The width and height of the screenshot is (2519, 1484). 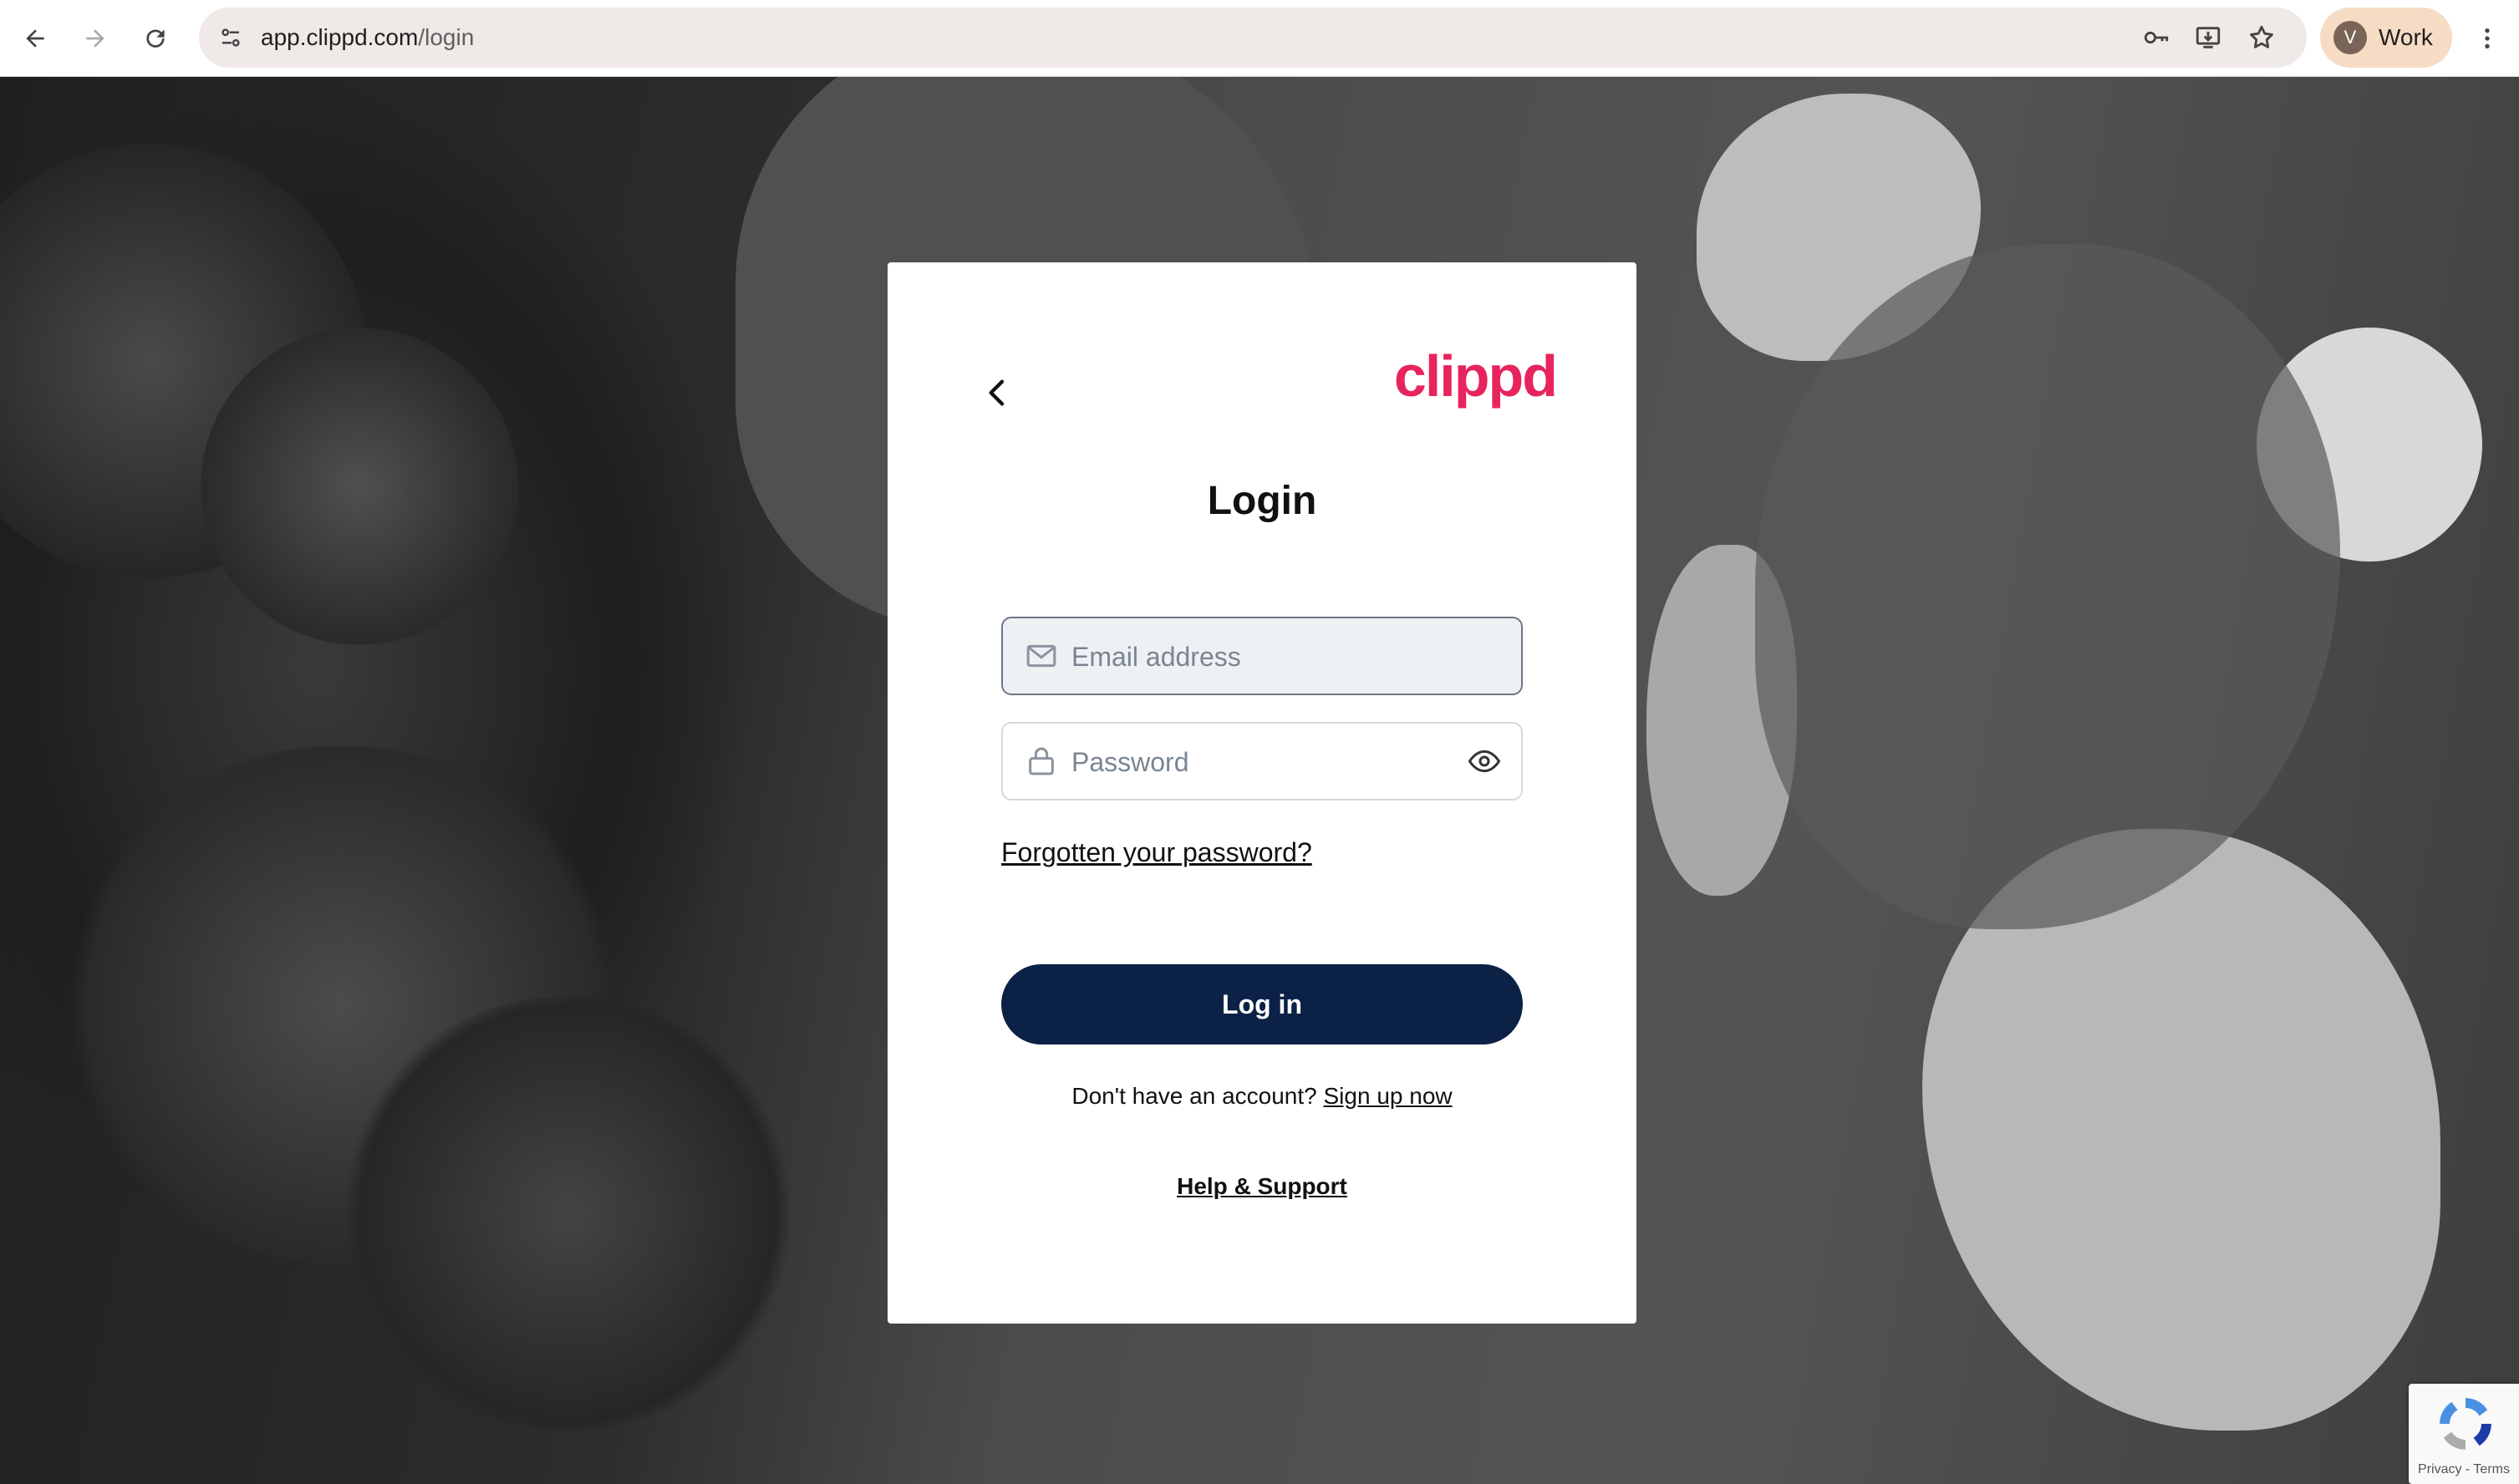 I want to click on email-field, so click(x=1262, y=656).